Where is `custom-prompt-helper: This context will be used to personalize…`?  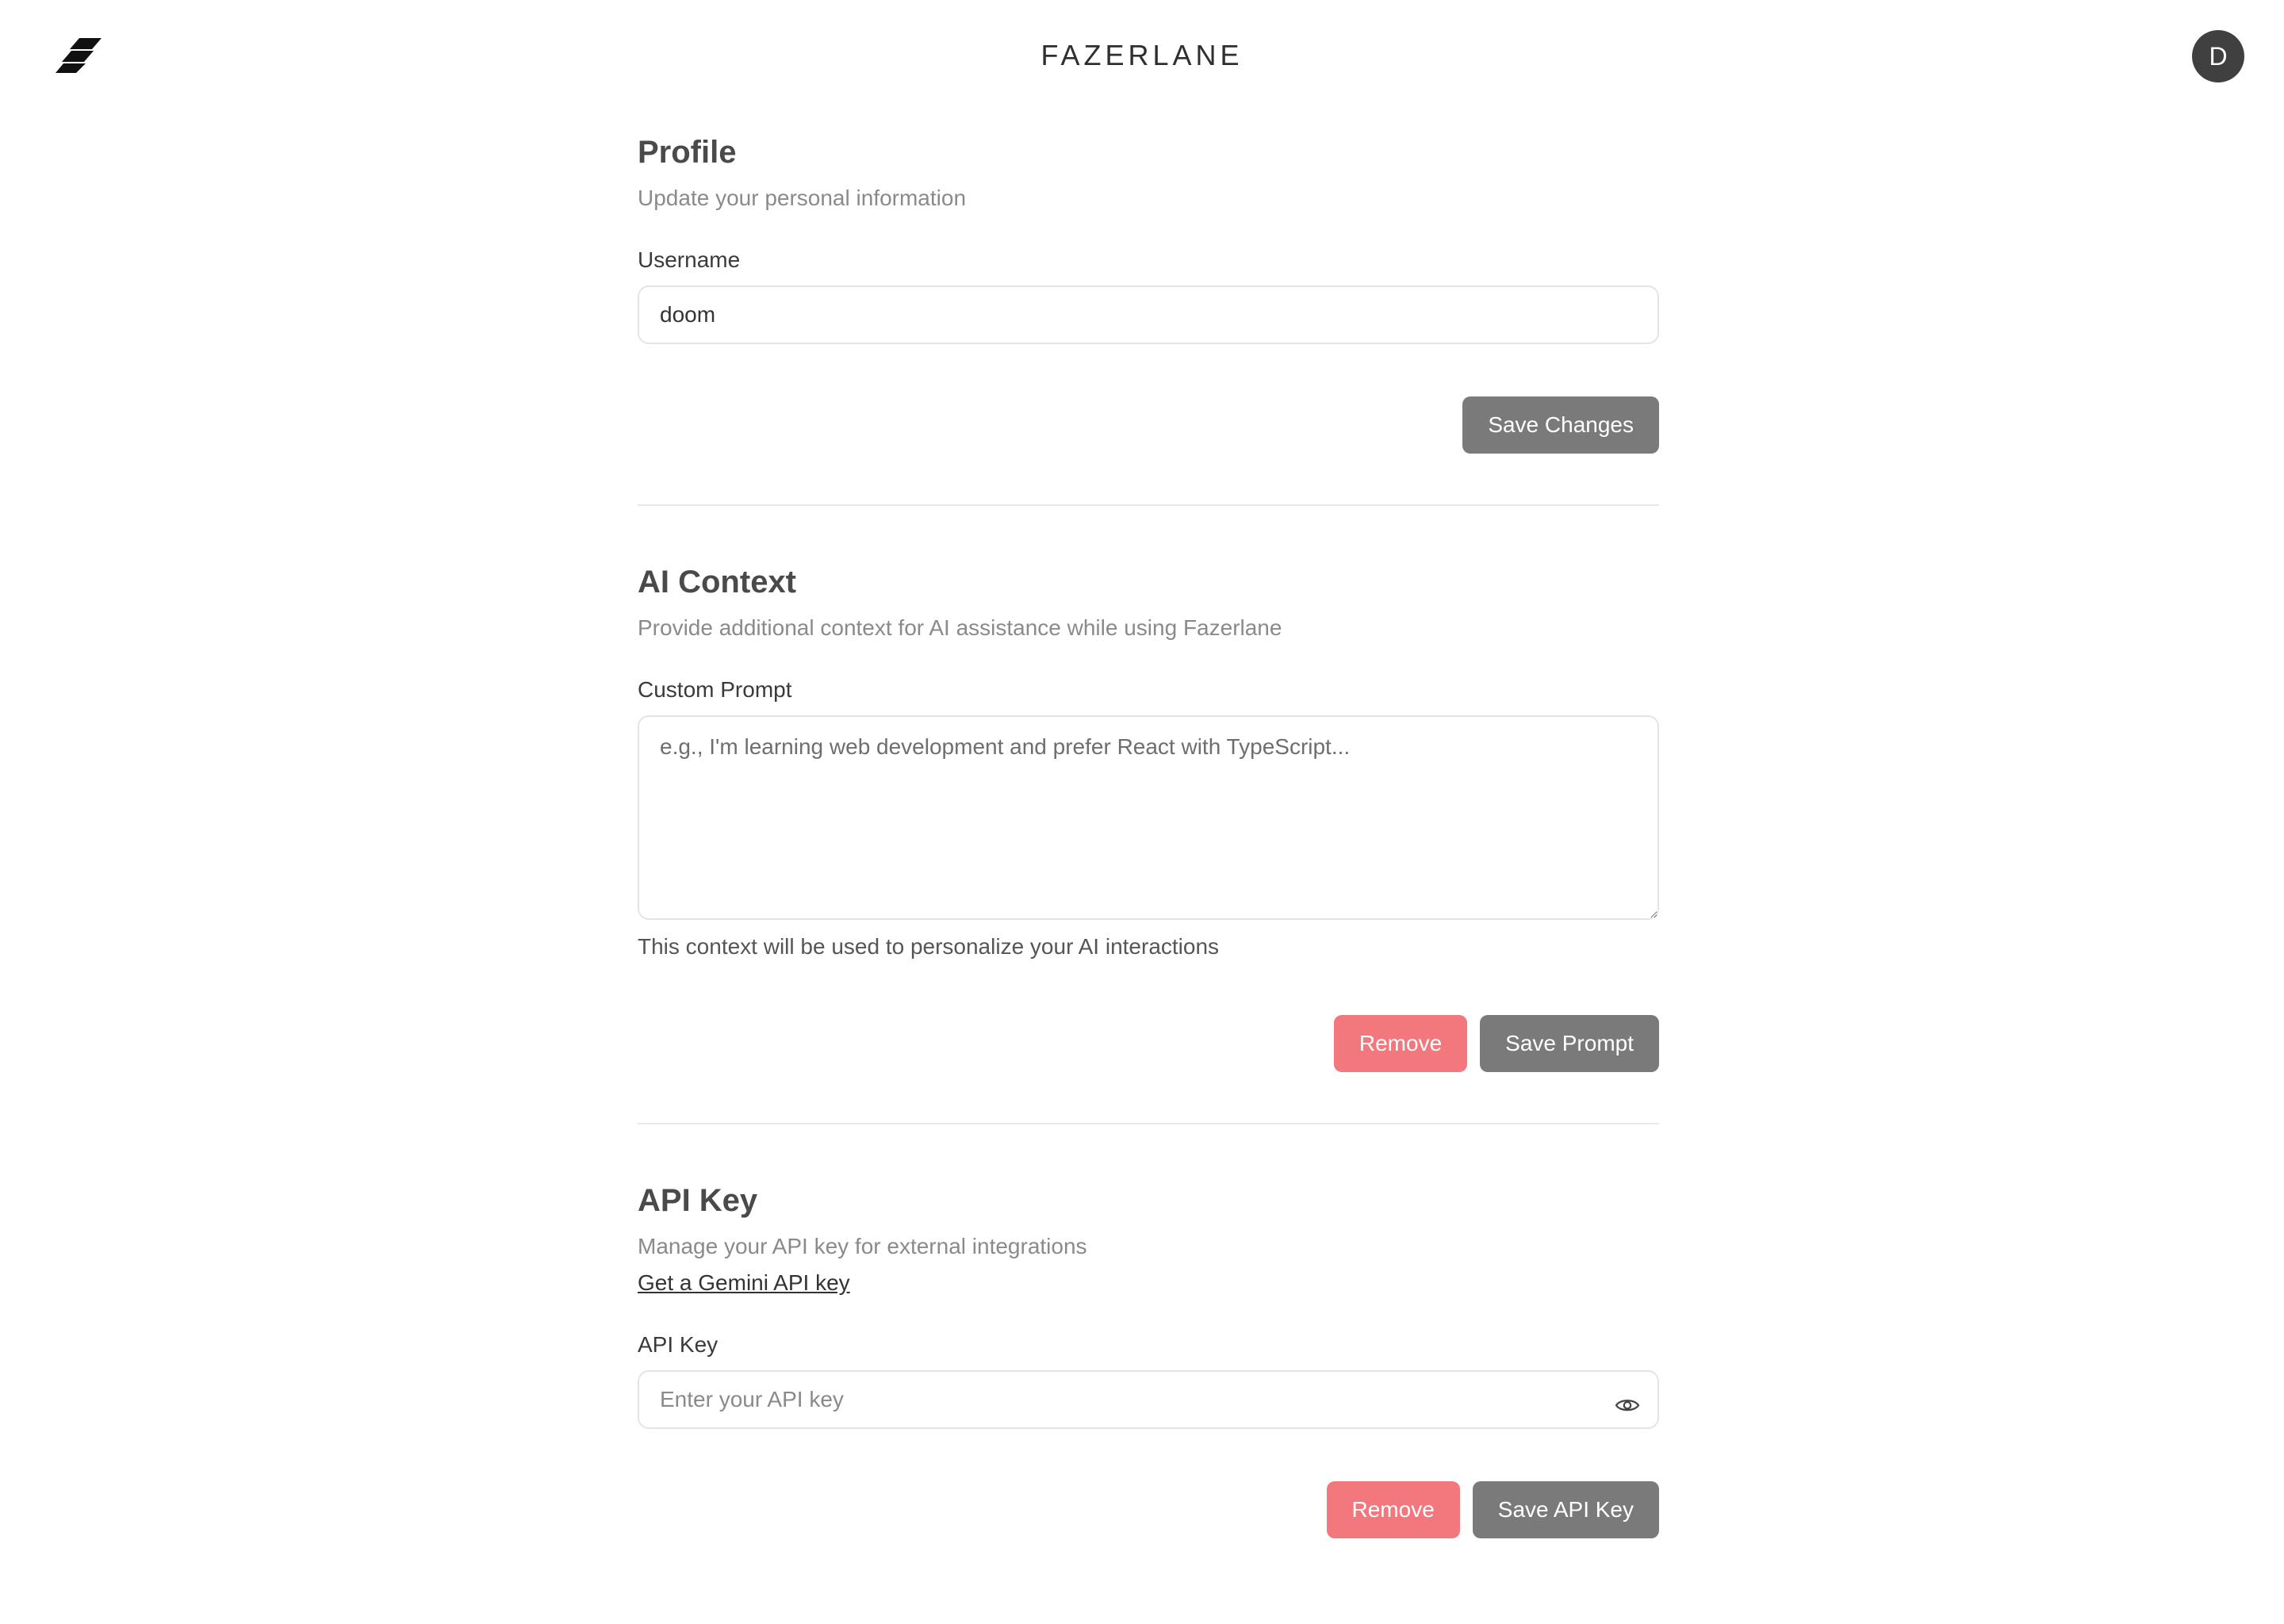
custom-prompt-helper: This context will be used to personalize… is located at coordinates (929, 946).